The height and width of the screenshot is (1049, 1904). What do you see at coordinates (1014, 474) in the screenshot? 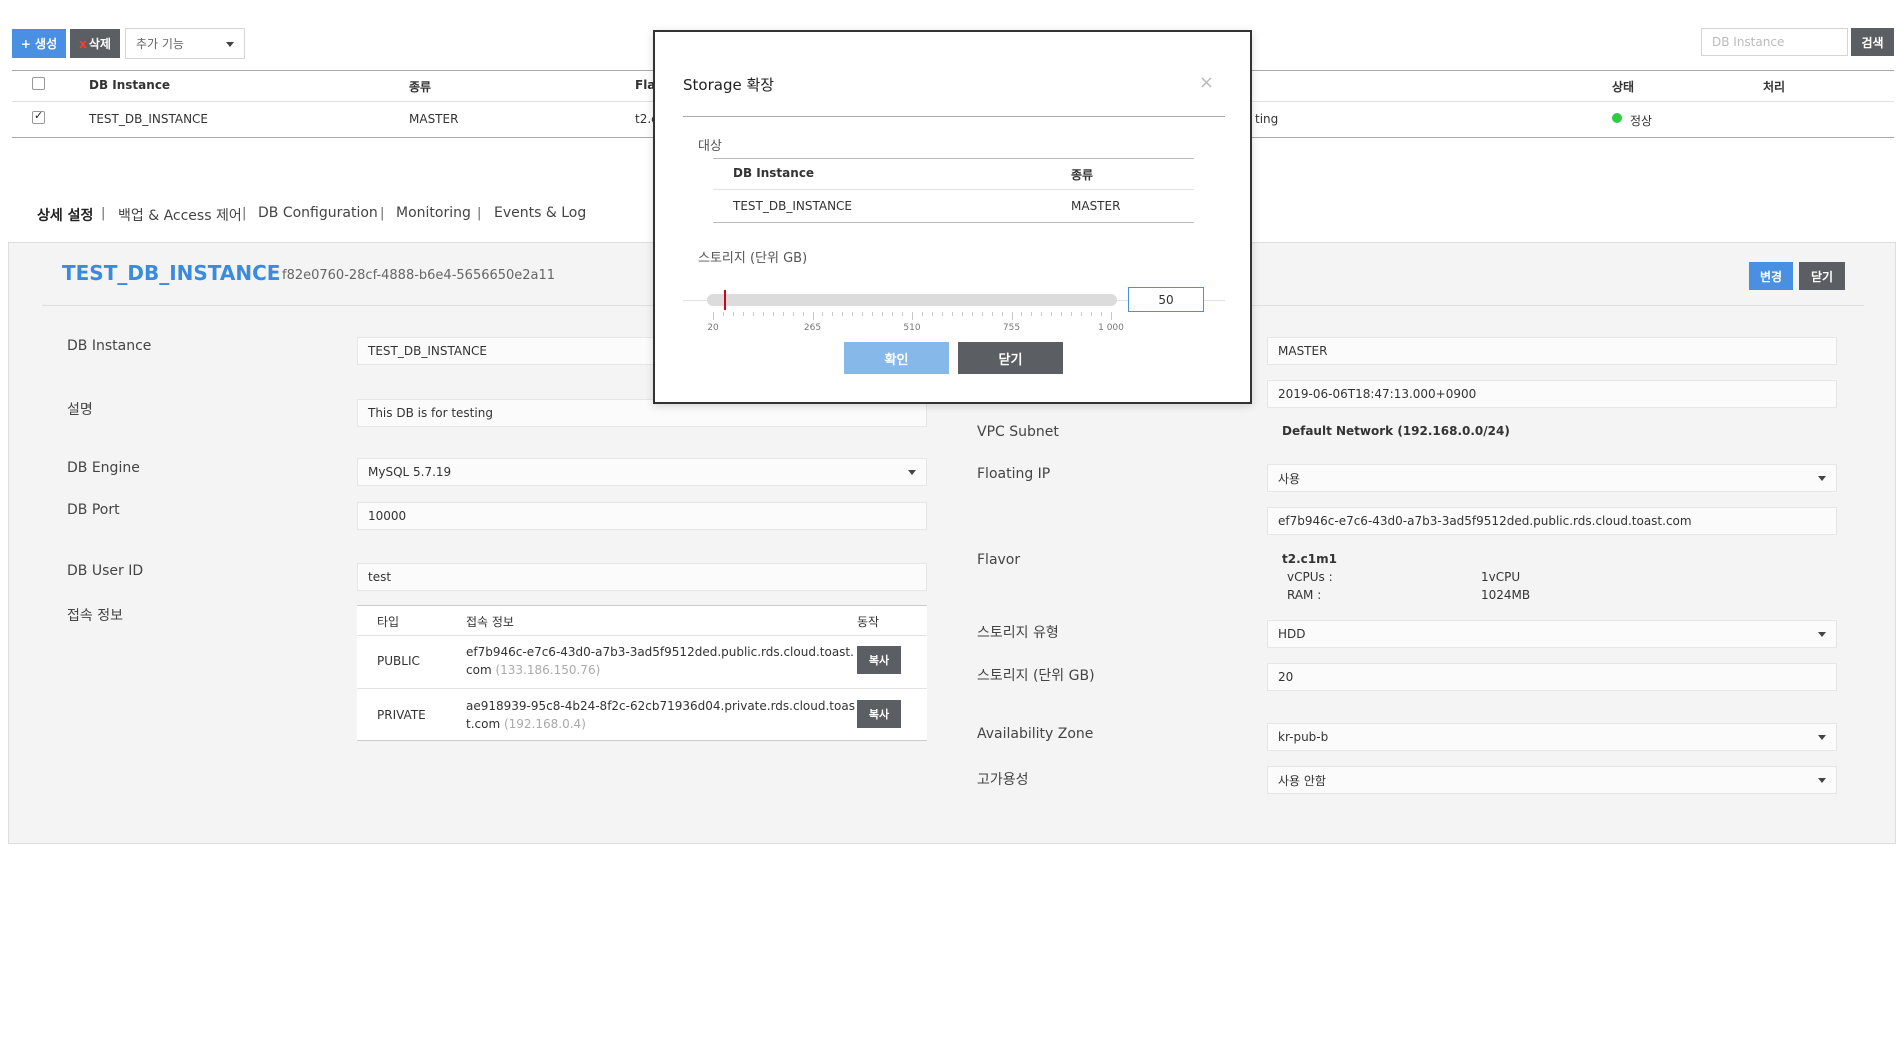
I see `floating-ip-label: Floating IP` at bounding box center [1014, 474].